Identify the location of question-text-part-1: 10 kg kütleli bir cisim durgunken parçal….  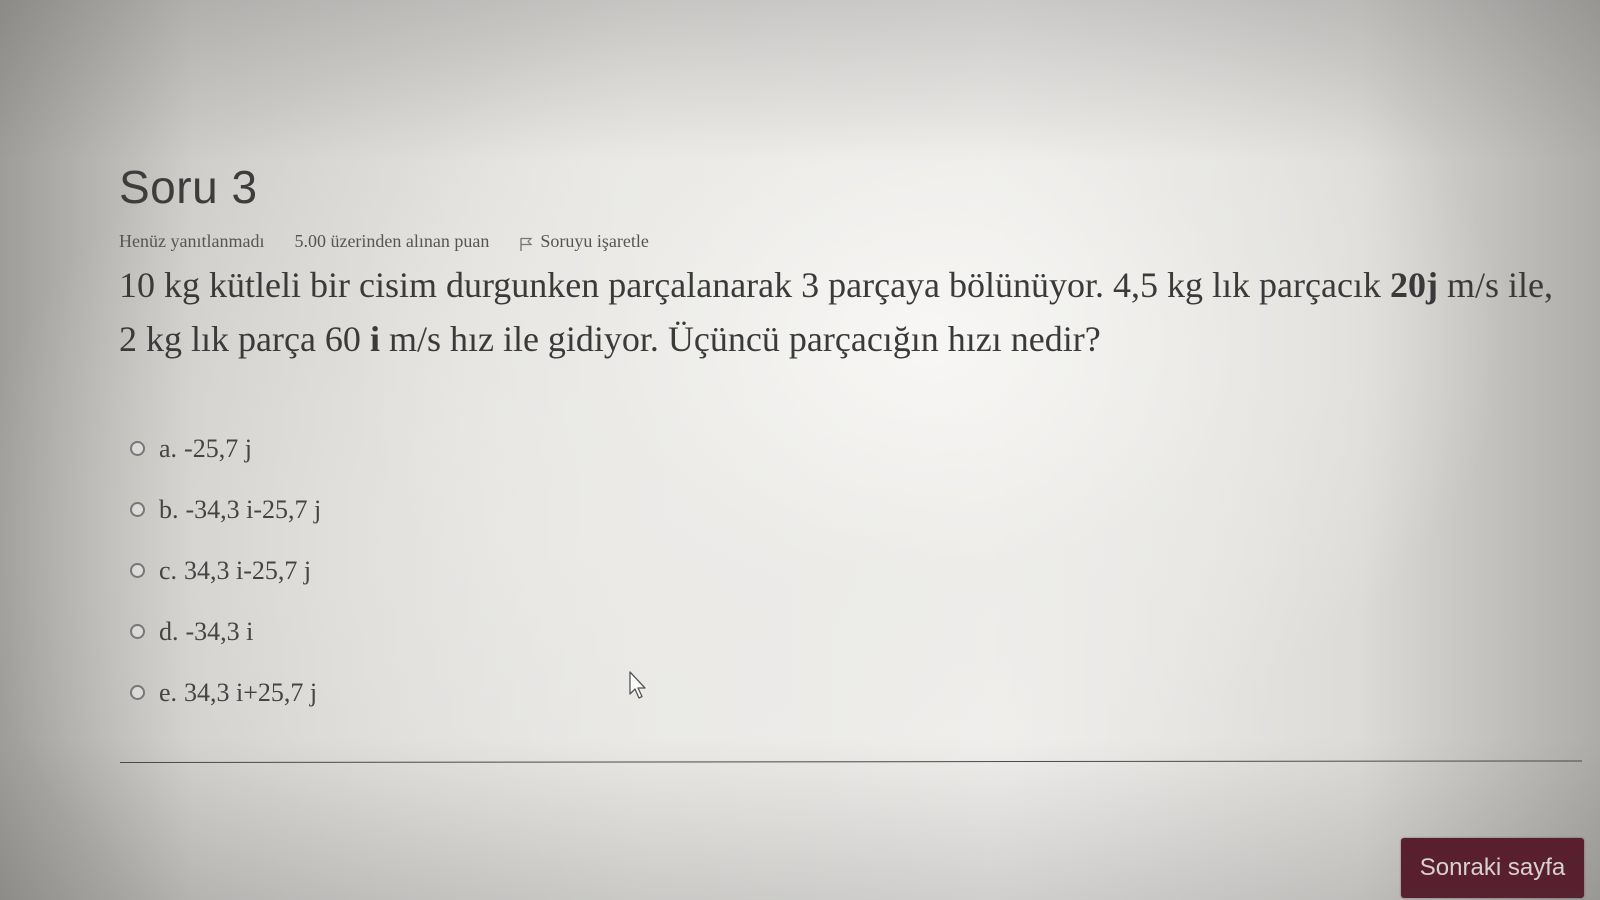
(754, 285).